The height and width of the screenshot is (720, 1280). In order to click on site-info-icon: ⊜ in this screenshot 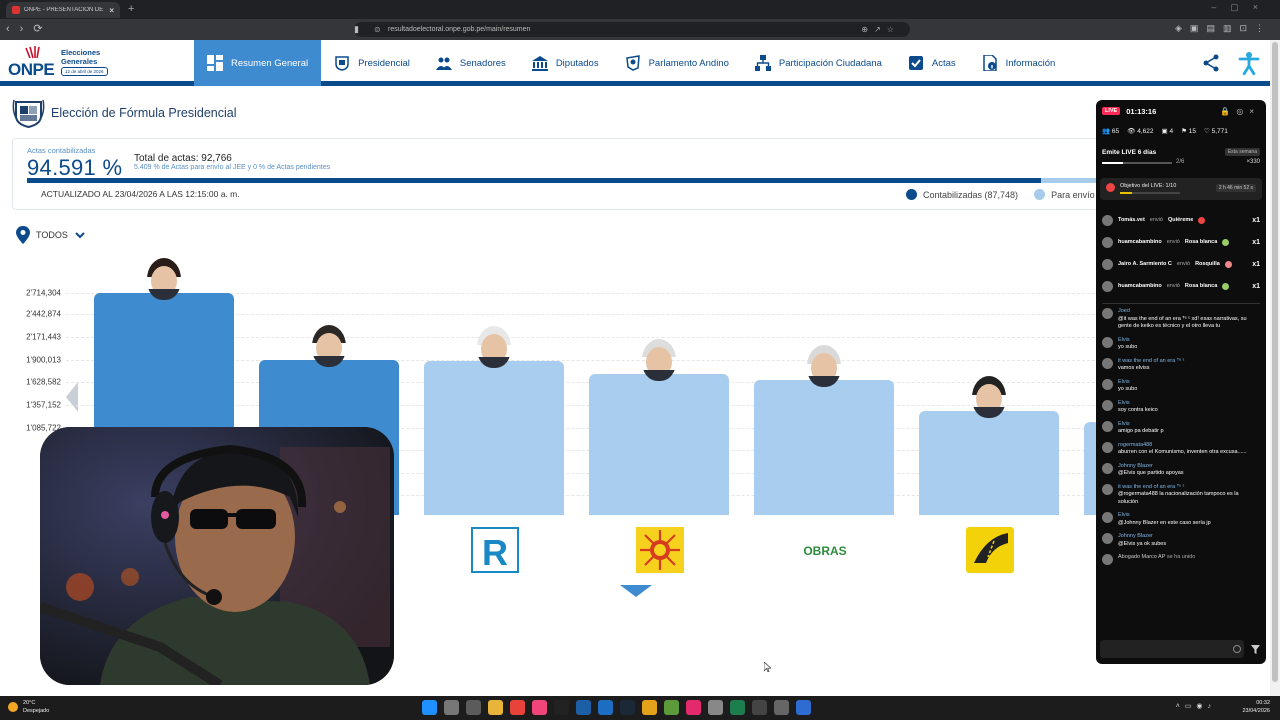, I will do `click(377, 29)`.